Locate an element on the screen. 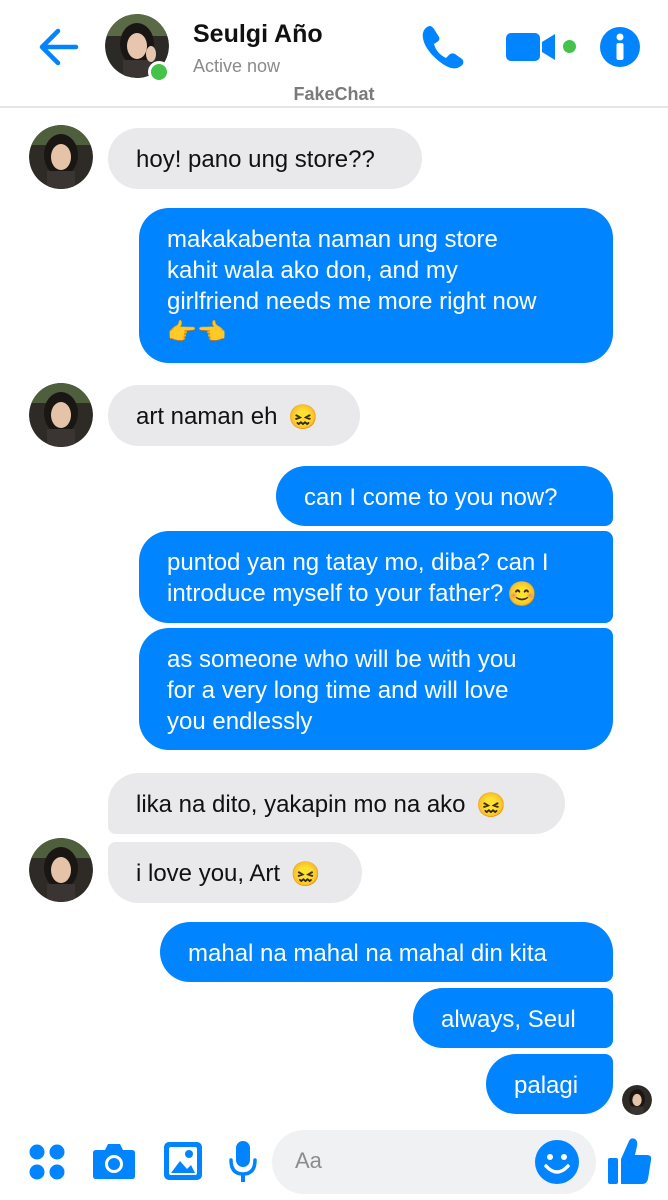  message-text: mahal na mahal na mahal din kita is located at coordinates (367, 953).